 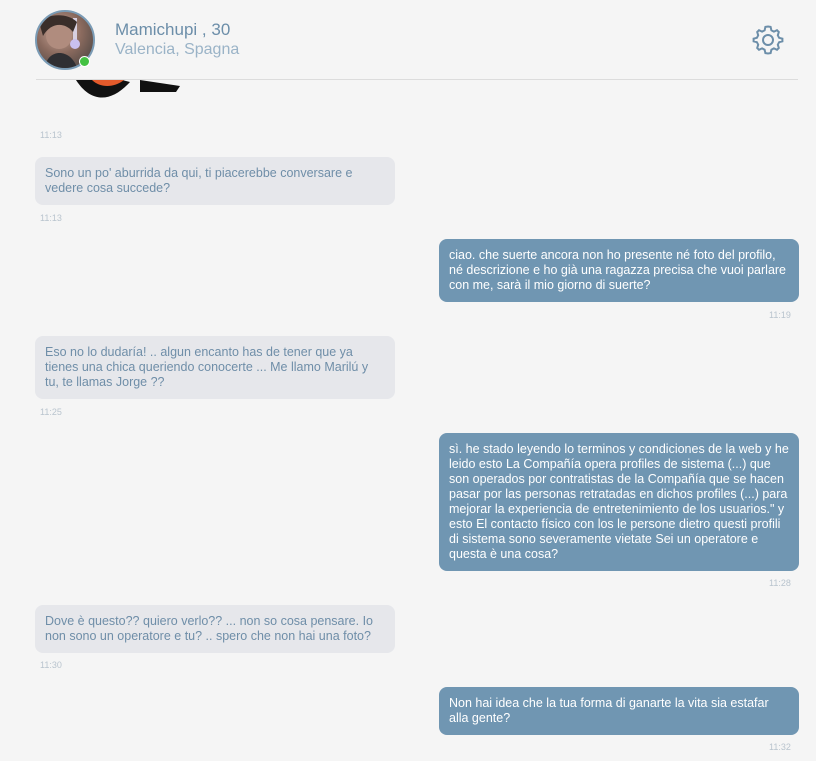 What do you see at coordinates (780, 583) in the screenshot?
I see `message-timestamp: 11:28` at bounding box center [780, 583].